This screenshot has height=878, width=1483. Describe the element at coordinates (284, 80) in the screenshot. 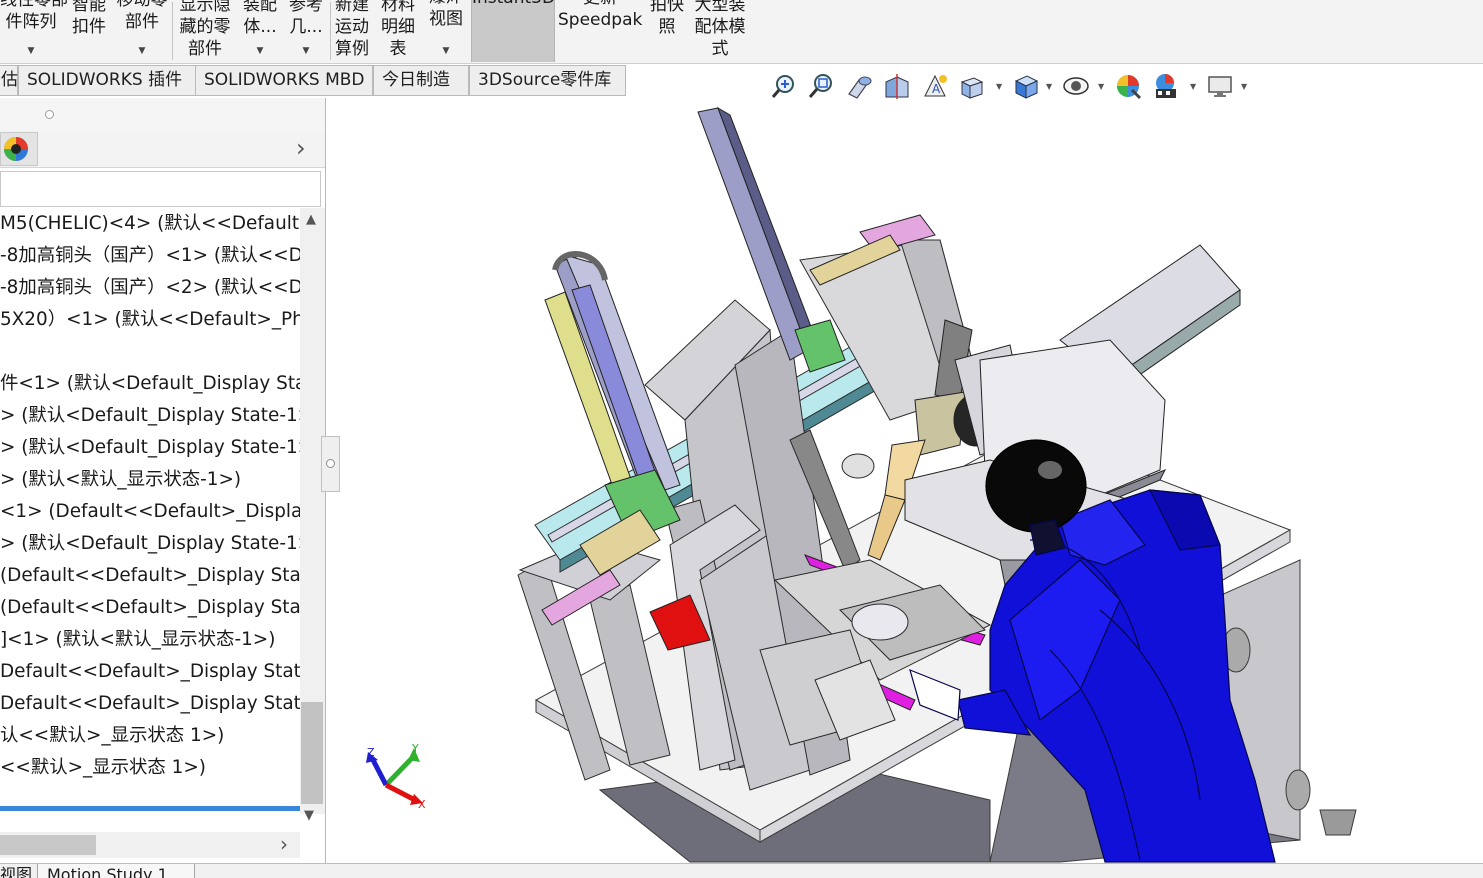

I see `tab-solidworks-mbd: SOLIDWORKS MBD` at that location.